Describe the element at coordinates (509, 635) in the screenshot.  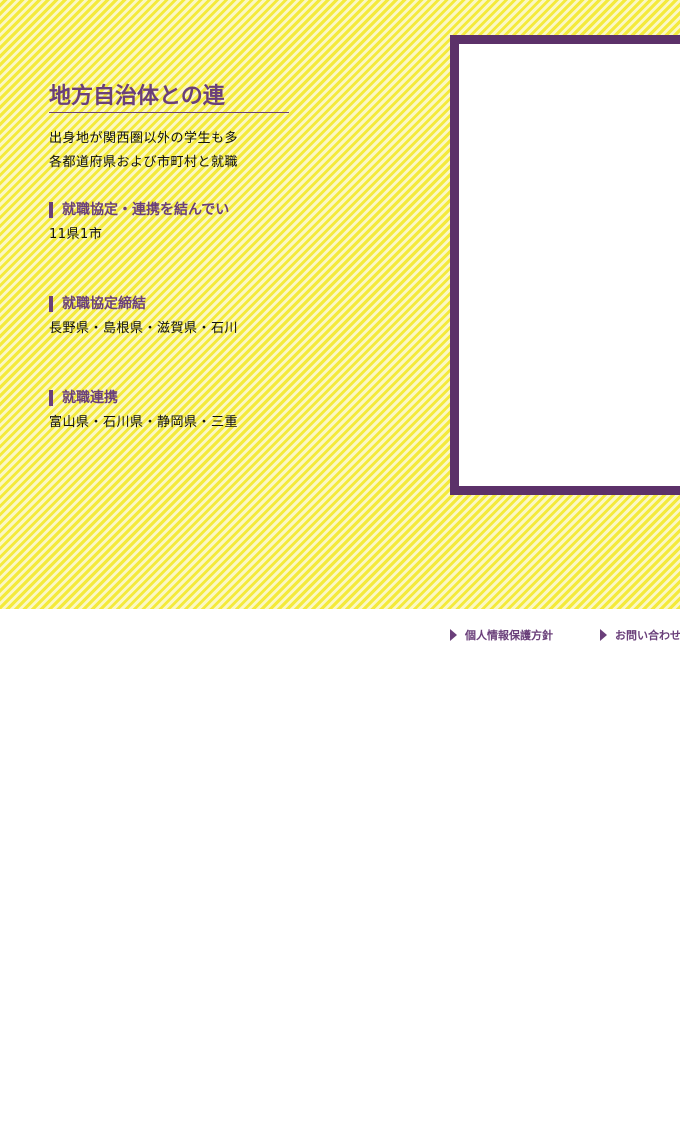
I see `privacy-policy-label: 個人情報保護方針` at that location.